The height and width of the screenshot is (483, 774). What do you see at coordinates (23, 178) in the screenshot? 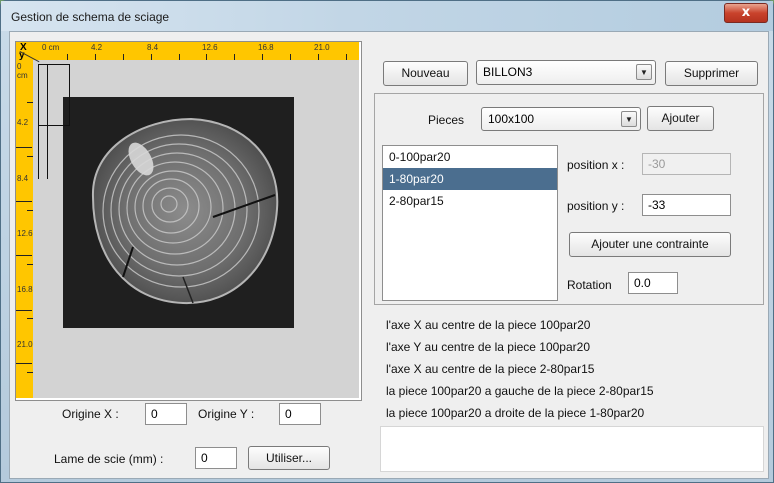
I see `ruler-y-label: 8.4` at bounding box center [23, 178].